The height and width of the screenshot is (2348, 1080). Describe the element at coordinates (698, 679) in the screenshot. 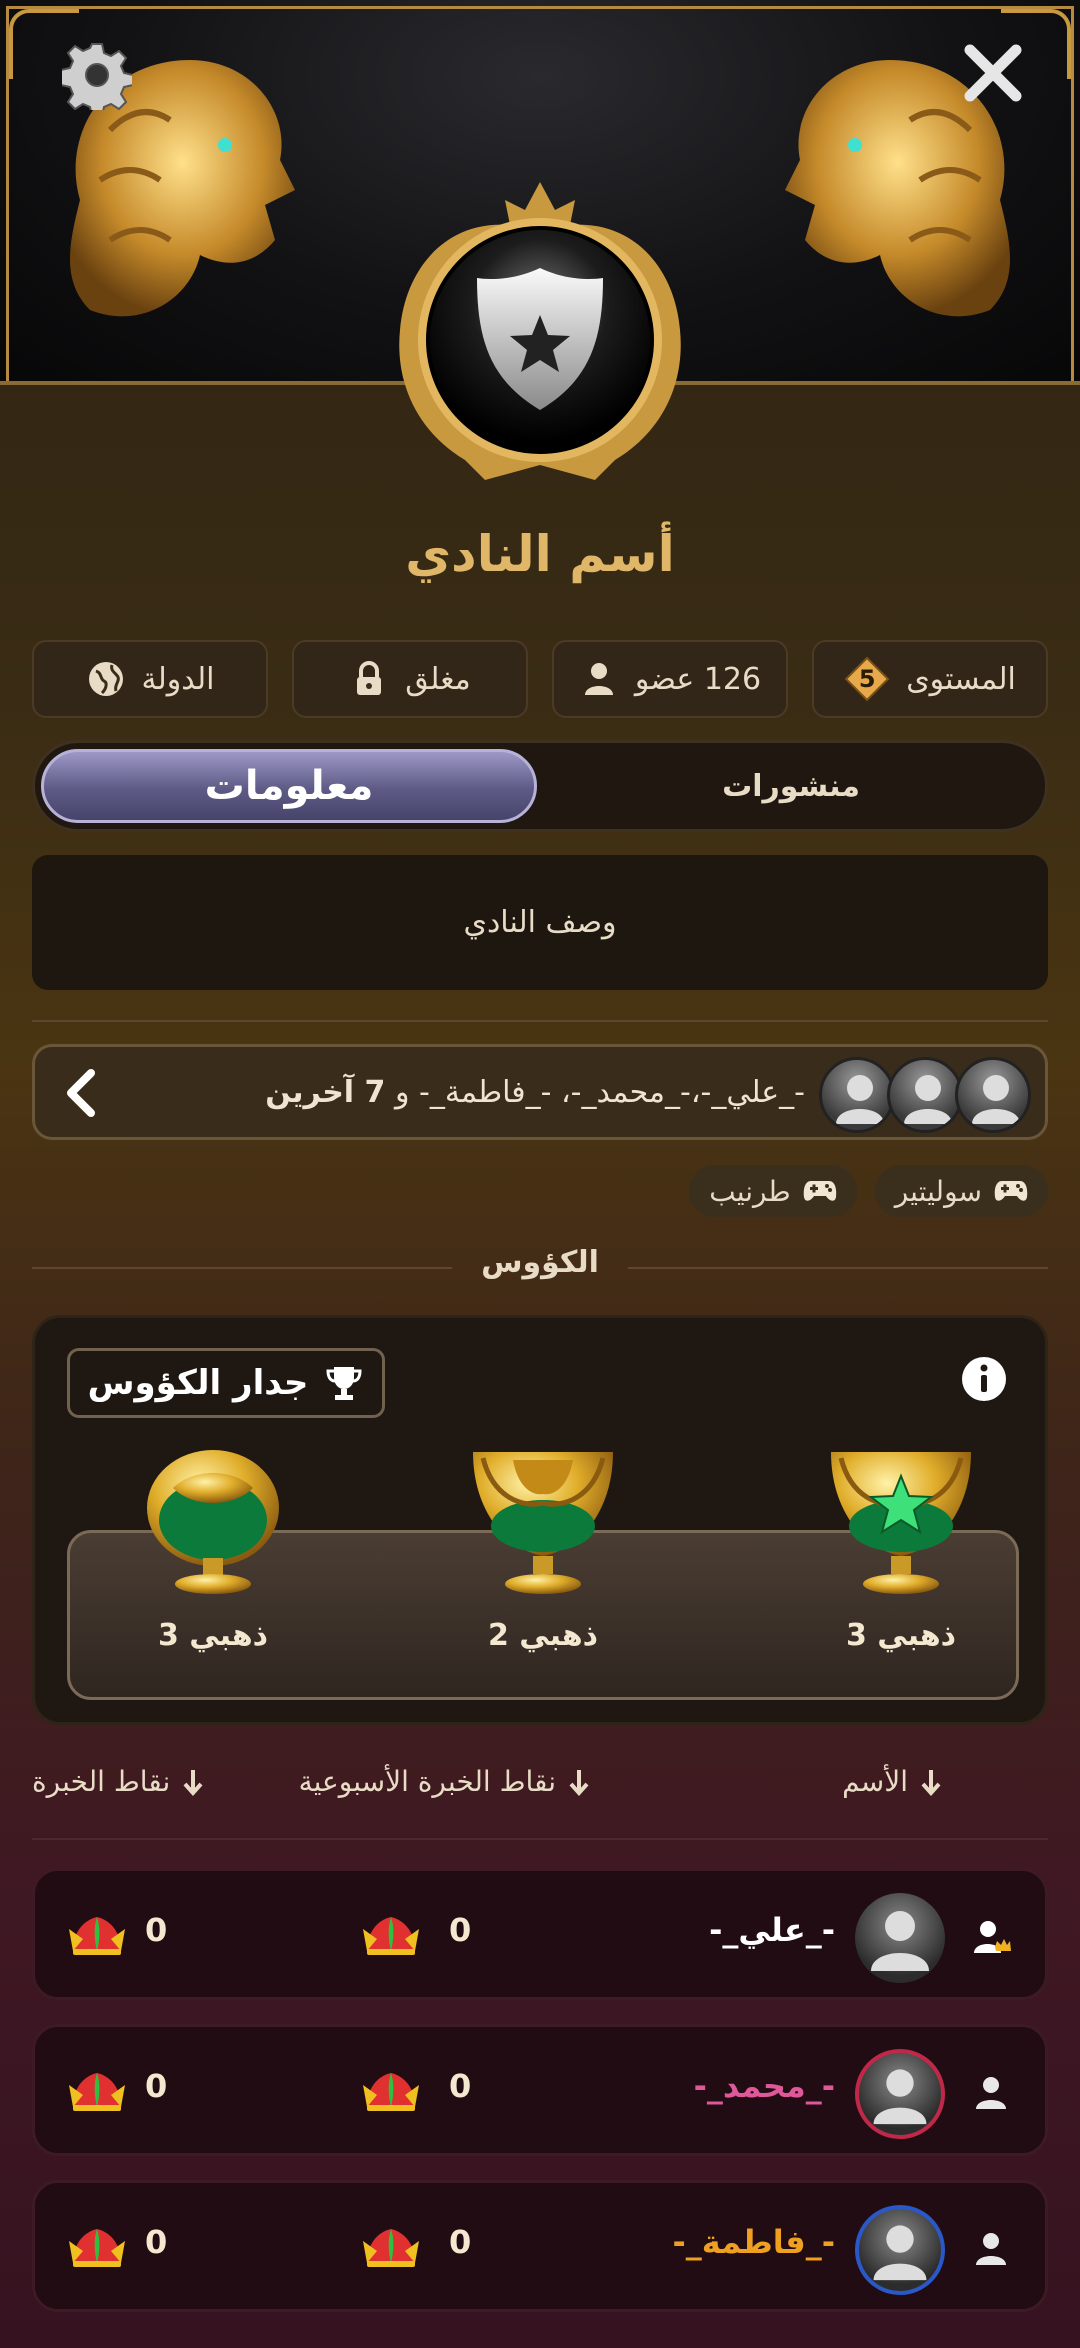

I see `members-count: 126 عضو` at that location.